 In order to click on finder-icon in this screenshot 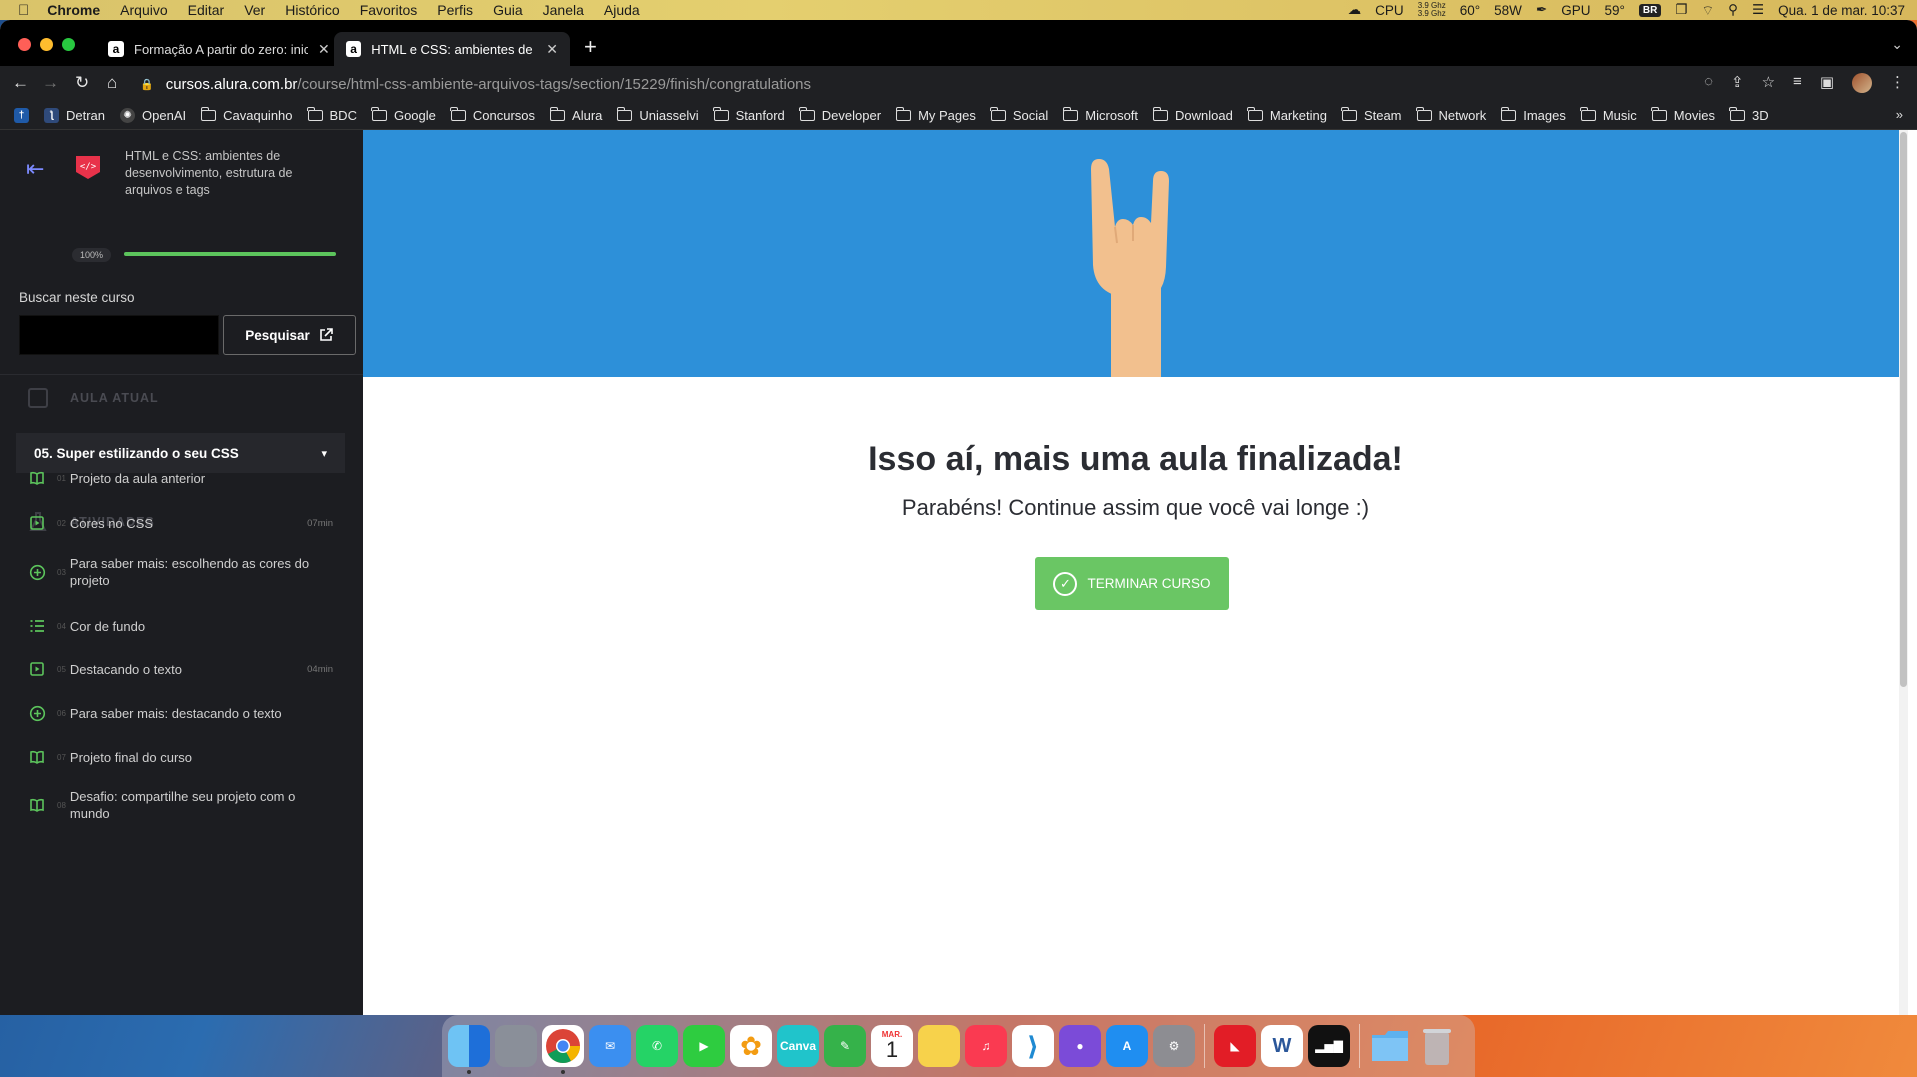, I will do `click(469, 1049)`.